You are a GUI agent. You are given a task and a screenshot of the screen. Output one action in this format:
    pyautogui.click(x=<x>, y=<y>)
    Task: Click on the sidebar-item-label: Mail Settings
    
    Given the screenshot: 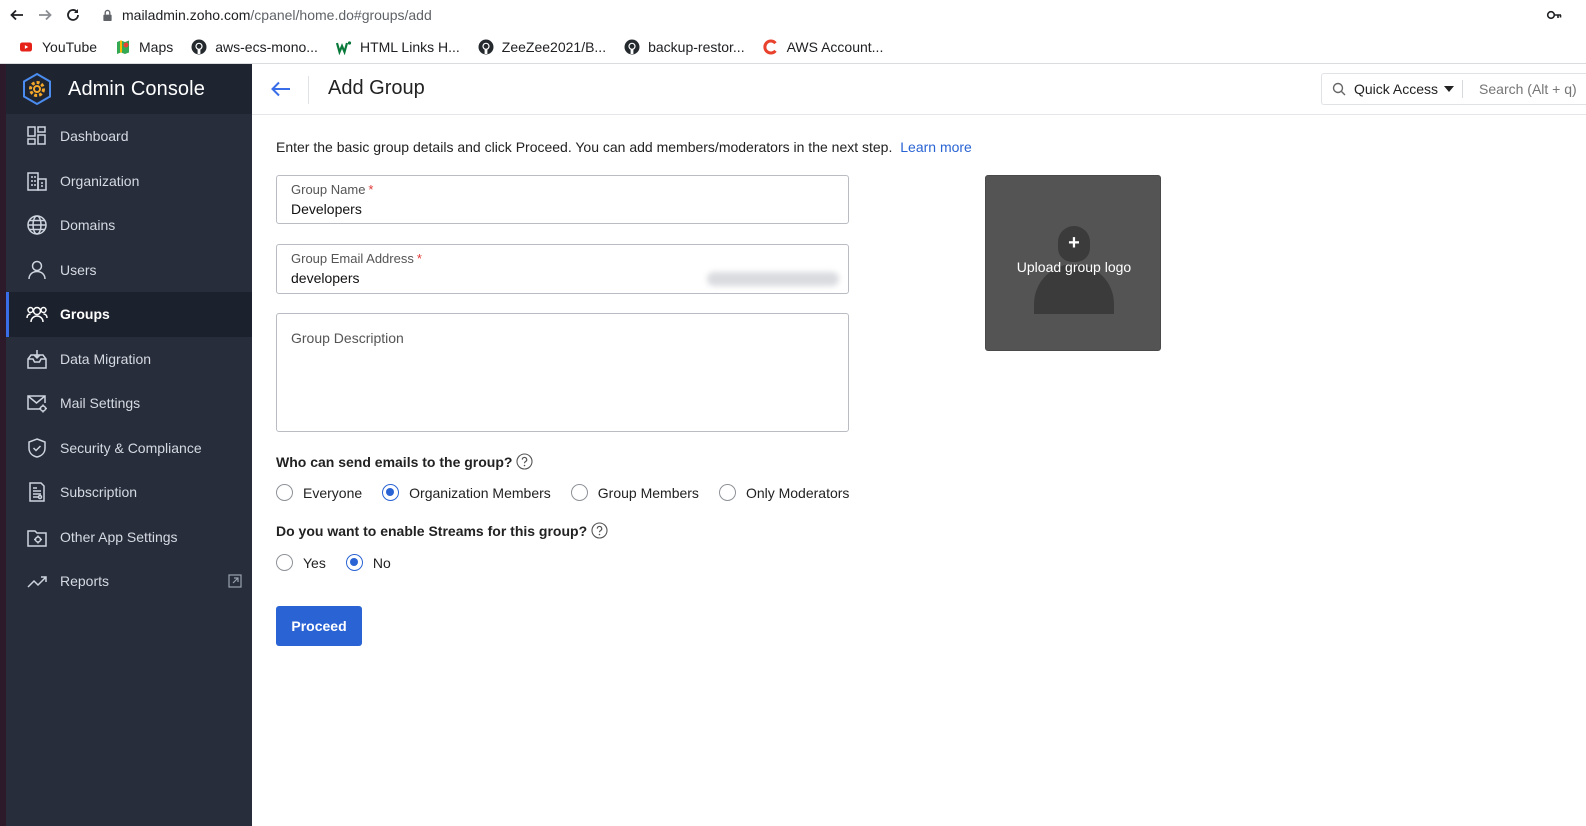 What is the action you would take?
    pyautogui.click(x=100, y=403)
    